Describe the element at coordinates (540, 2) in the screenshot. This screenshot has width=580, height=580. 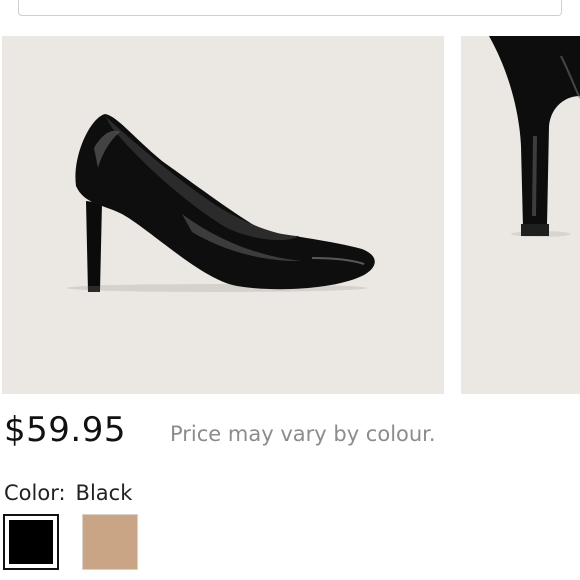
I see `search-icon` at that location.